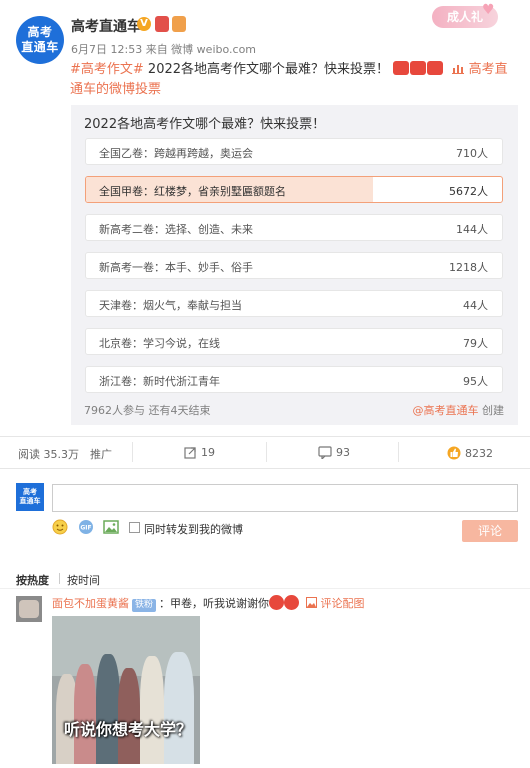  What do you see at coordinates (159, 343) in the screenshot?
I see `vote-option-label: 北京卷：学习今说，在线` at bounding box center [159, 343].